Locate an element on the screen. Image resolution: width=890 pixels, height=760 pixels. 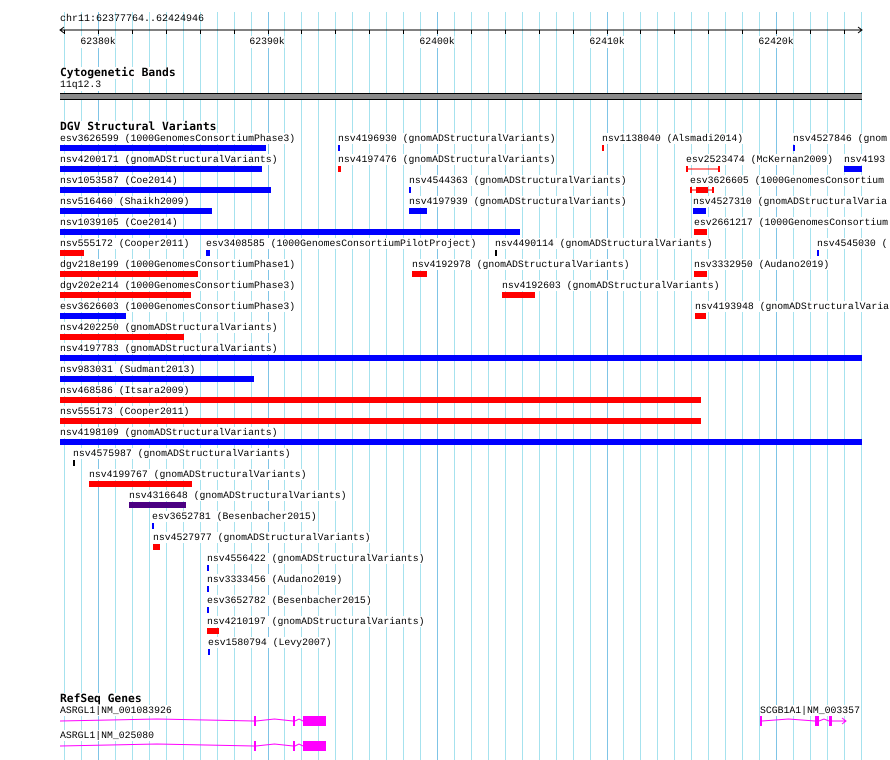
variant-label: nsv4202250 (gnomADStructuralVariants) is located at coordinates (169, 327).